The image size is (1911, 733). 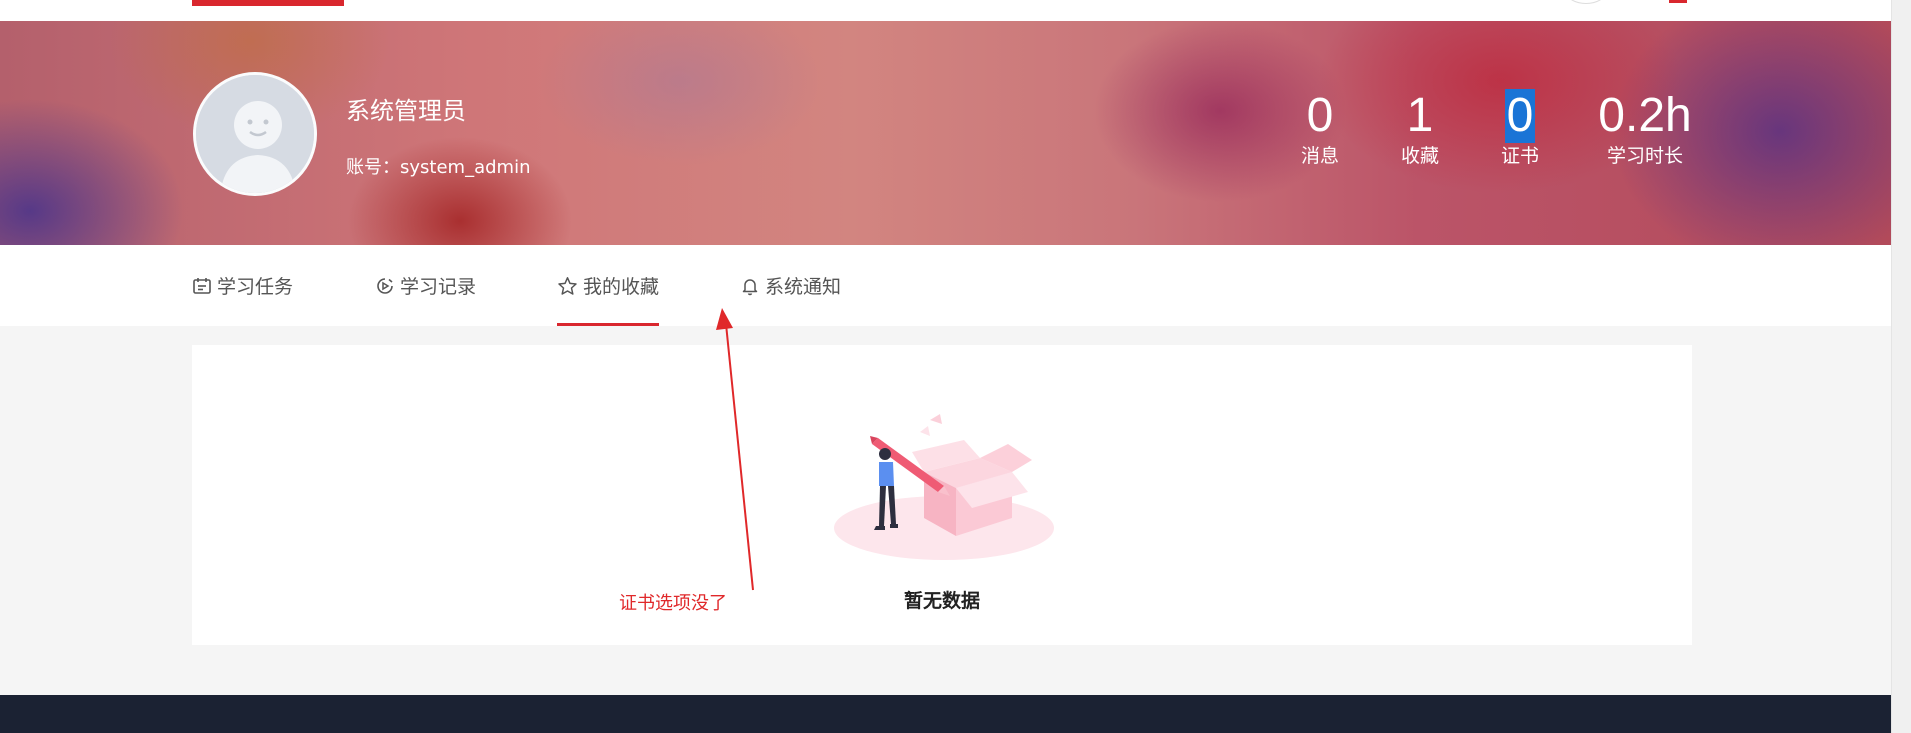 I want to click on tab-learning-records: 学习记录, so click(x=425, y=285).